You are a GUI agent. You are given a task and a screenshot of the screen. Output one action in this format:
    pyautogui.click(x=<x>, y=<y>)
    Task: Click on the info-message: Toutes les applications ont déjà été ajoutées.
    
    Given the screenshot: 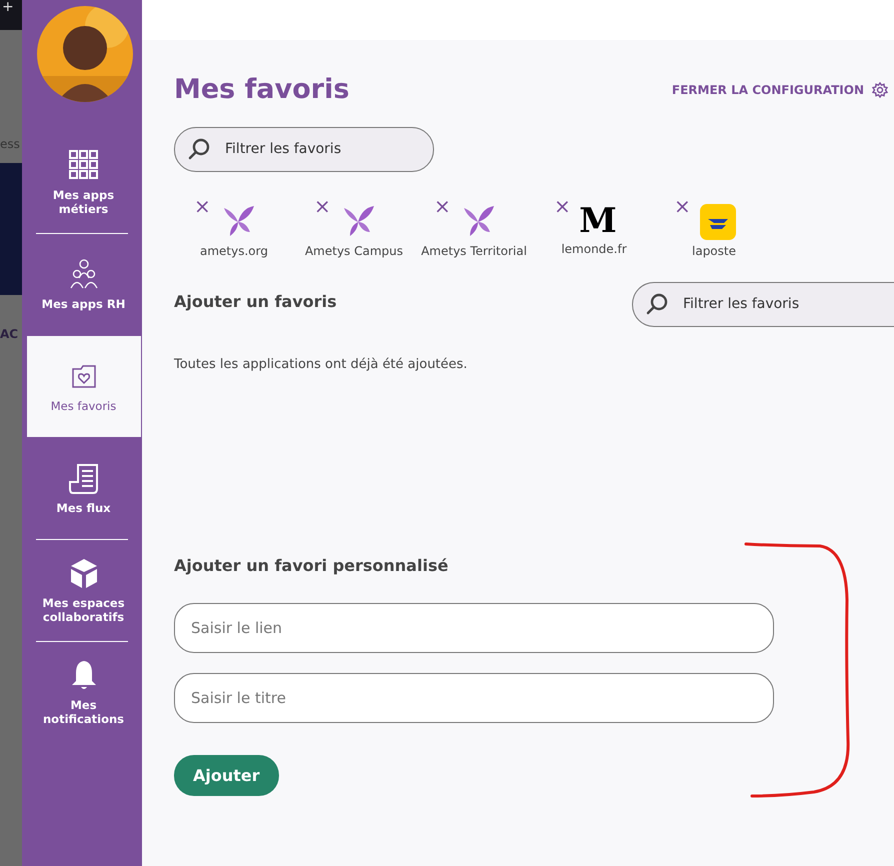 What is the action you would take?
    pyautogui.click(x=321, y=365)
    